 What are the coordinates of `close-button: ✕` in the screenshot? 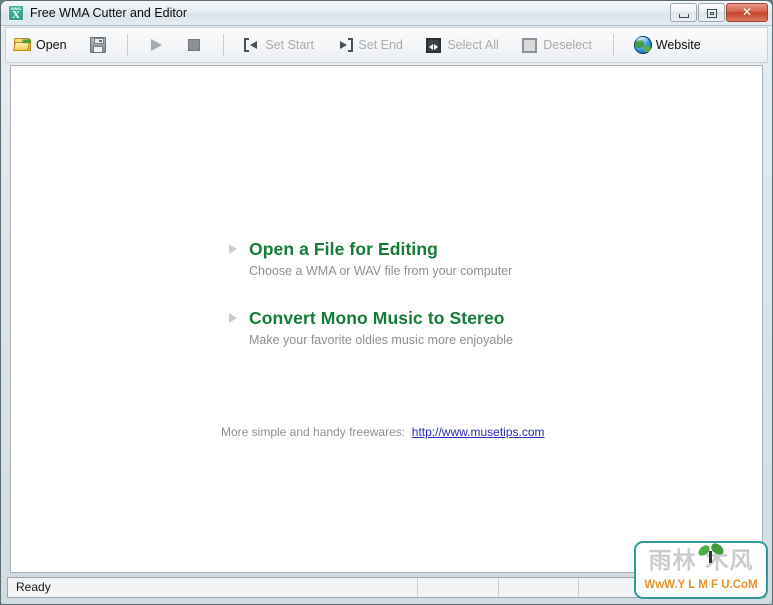 It's located at (747, 12).